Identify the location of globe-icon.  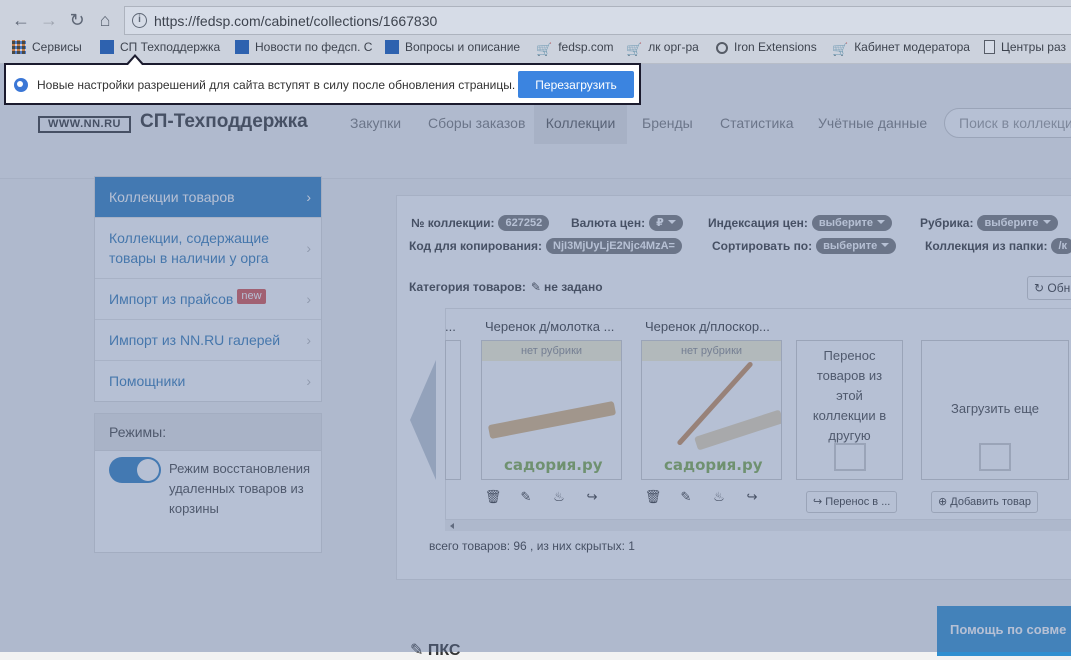
(21, 85).